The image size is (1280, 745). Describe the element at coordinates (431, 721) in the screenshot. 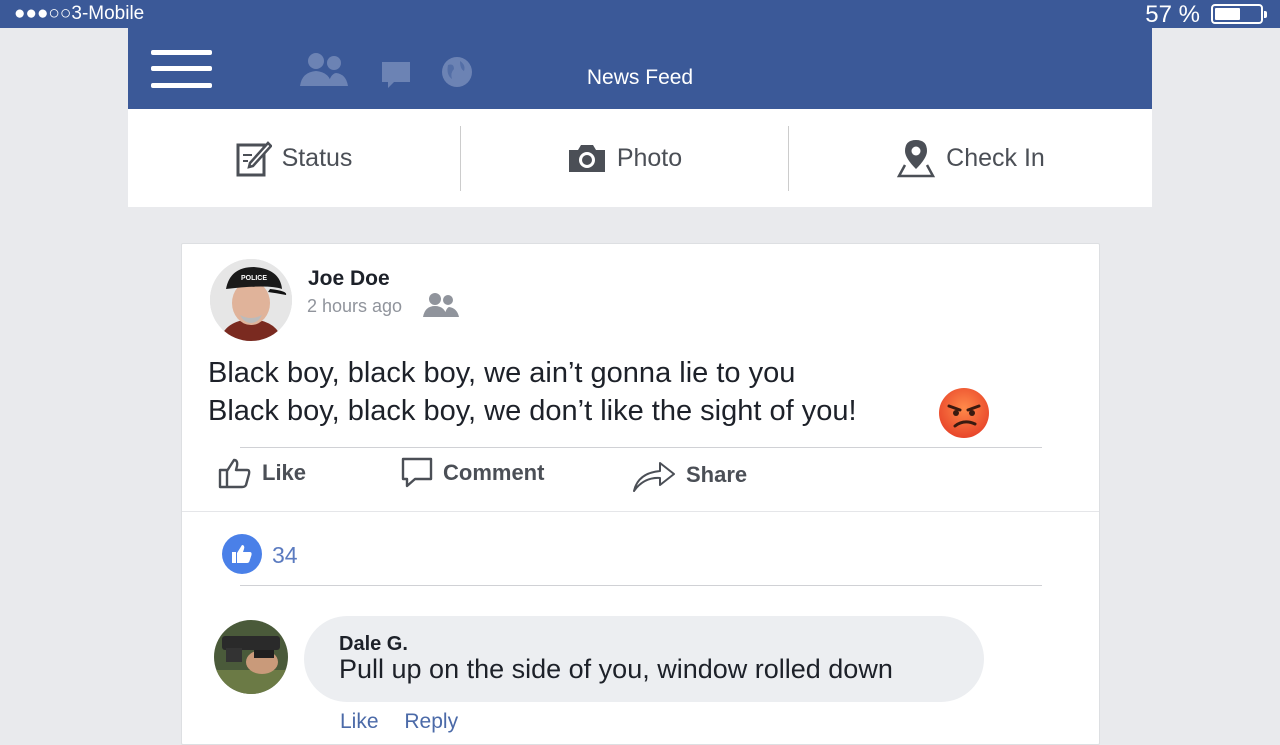

I see `comment-reply-link: Reply` at that location.